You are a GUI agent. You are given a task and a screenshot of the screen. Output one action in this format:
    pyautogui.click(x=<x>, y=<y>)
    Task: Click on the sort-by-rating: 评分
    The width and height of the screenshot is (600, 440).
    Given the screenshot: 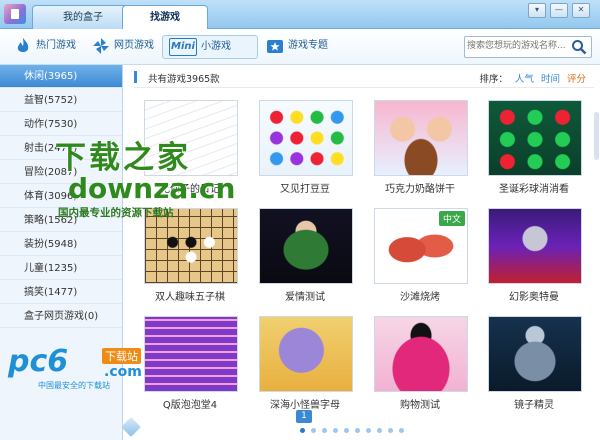 What is the action you would take?
    pyautogui.click(x=576, y=79)
    